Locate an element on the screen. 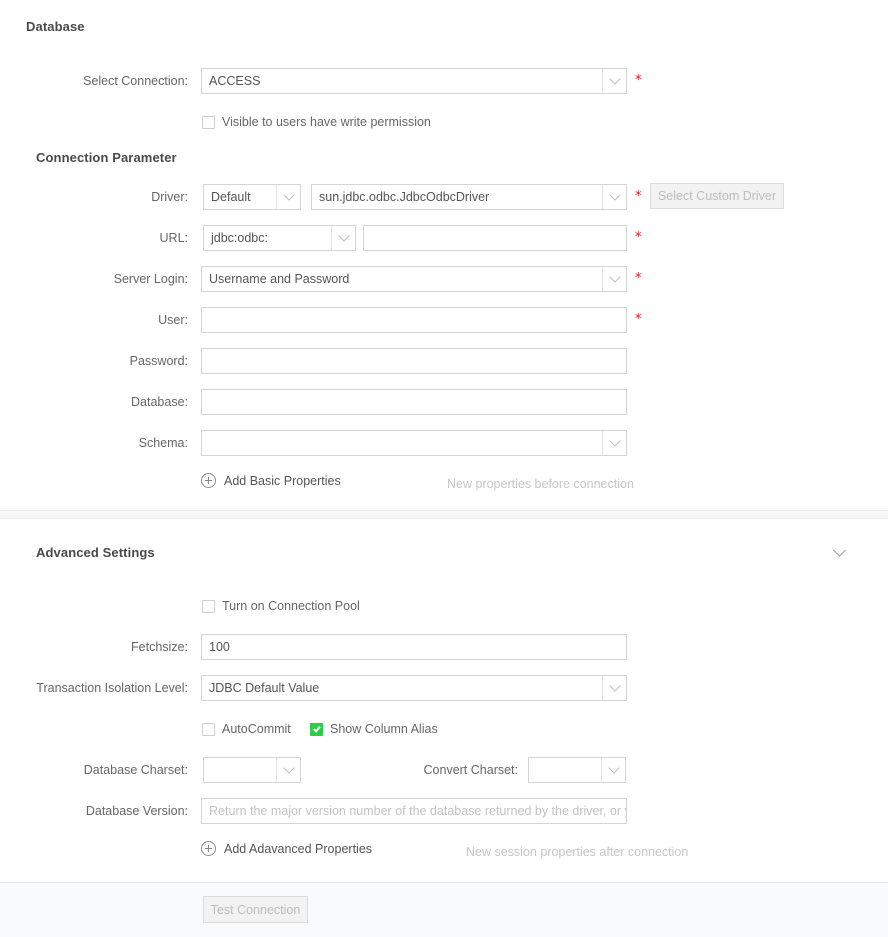 The height and width of the screenshot is (937, 888). label-select-connection: Select Connection: is located at coordinates (135, 81).